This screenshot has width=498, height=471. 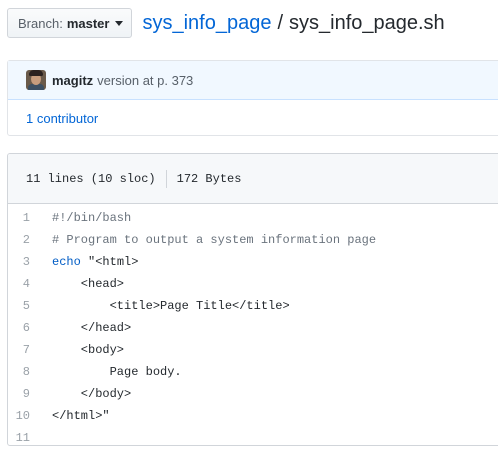 I want to click on code-content: <body>, so click(x=88, y=350).